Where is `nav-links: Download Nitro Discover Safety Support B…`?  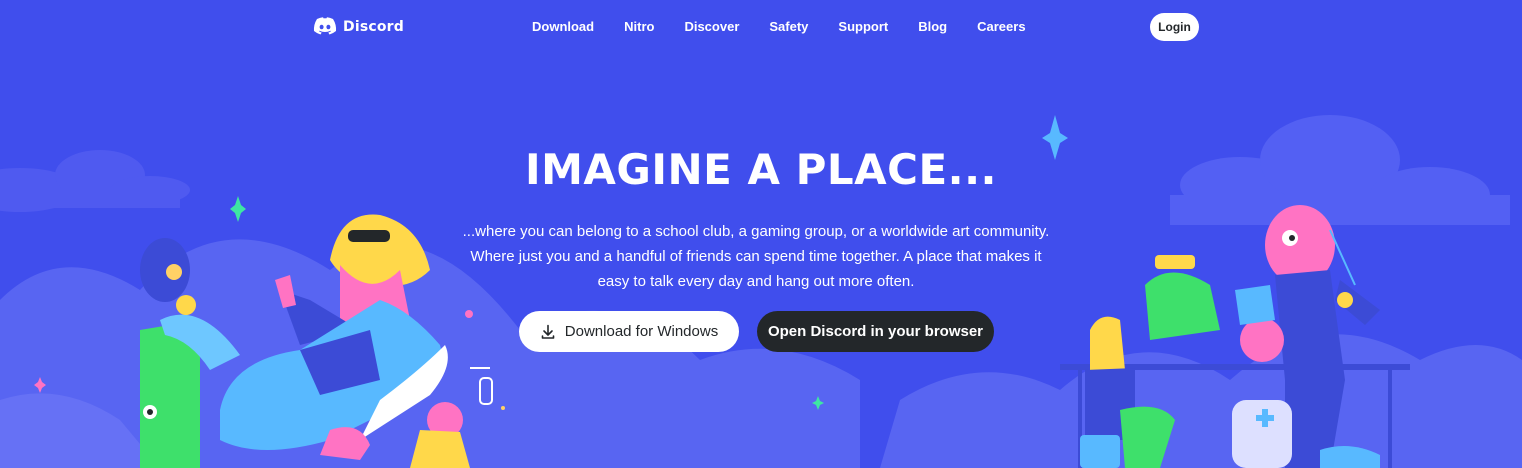
nav-links: Download Nitro Discover Safety Support B… is located at coordinates (779, 27).